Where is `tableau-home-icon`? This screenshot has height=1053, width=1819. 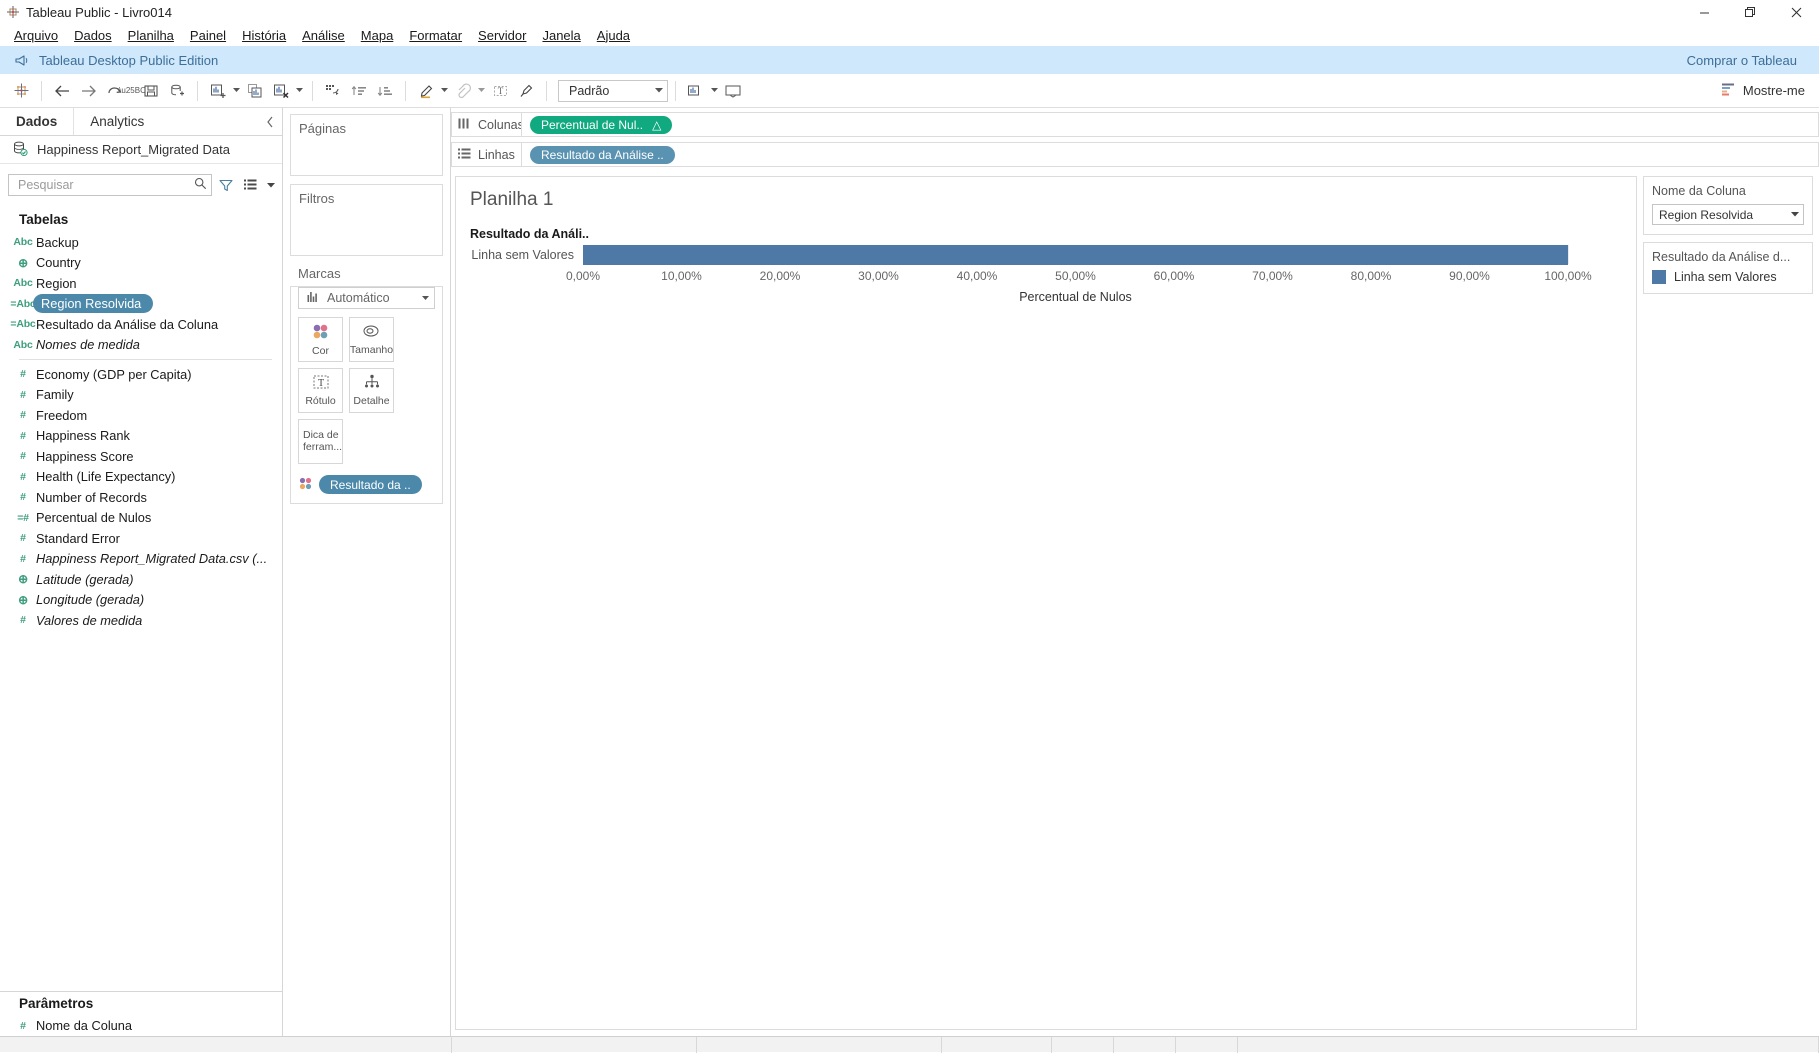
tableau-home-icon is located at coordinates (21, 91).